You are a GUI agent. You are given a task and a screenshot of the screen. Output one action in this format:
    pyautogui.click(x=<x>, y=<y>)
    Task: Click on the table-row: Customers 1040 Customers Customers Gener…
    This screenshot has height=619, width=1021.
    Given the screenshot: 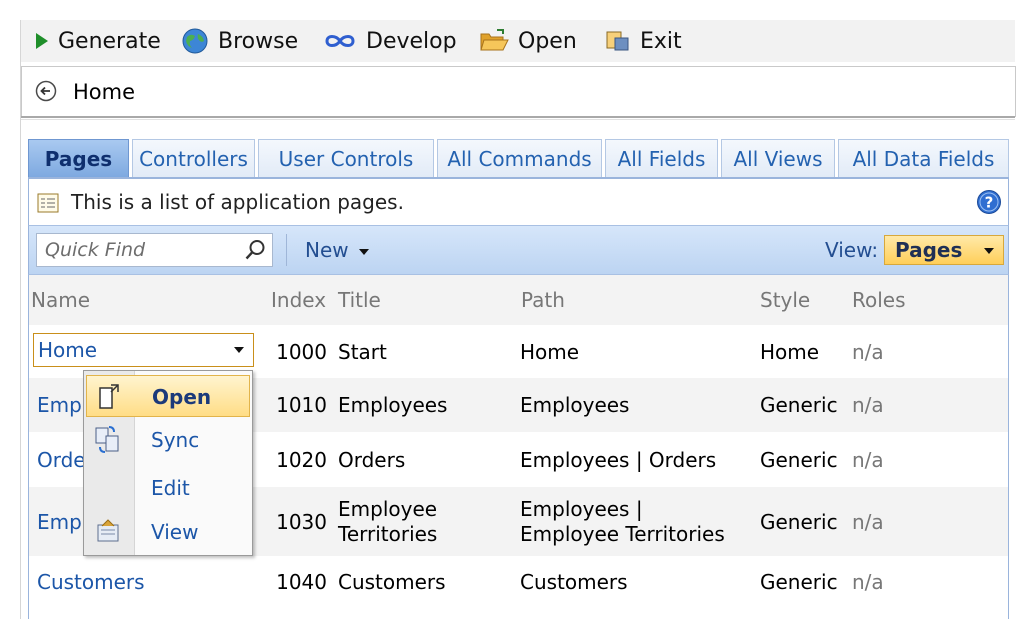 What is the action you would take?
    pyautogui.click(x=518, y=582)
    